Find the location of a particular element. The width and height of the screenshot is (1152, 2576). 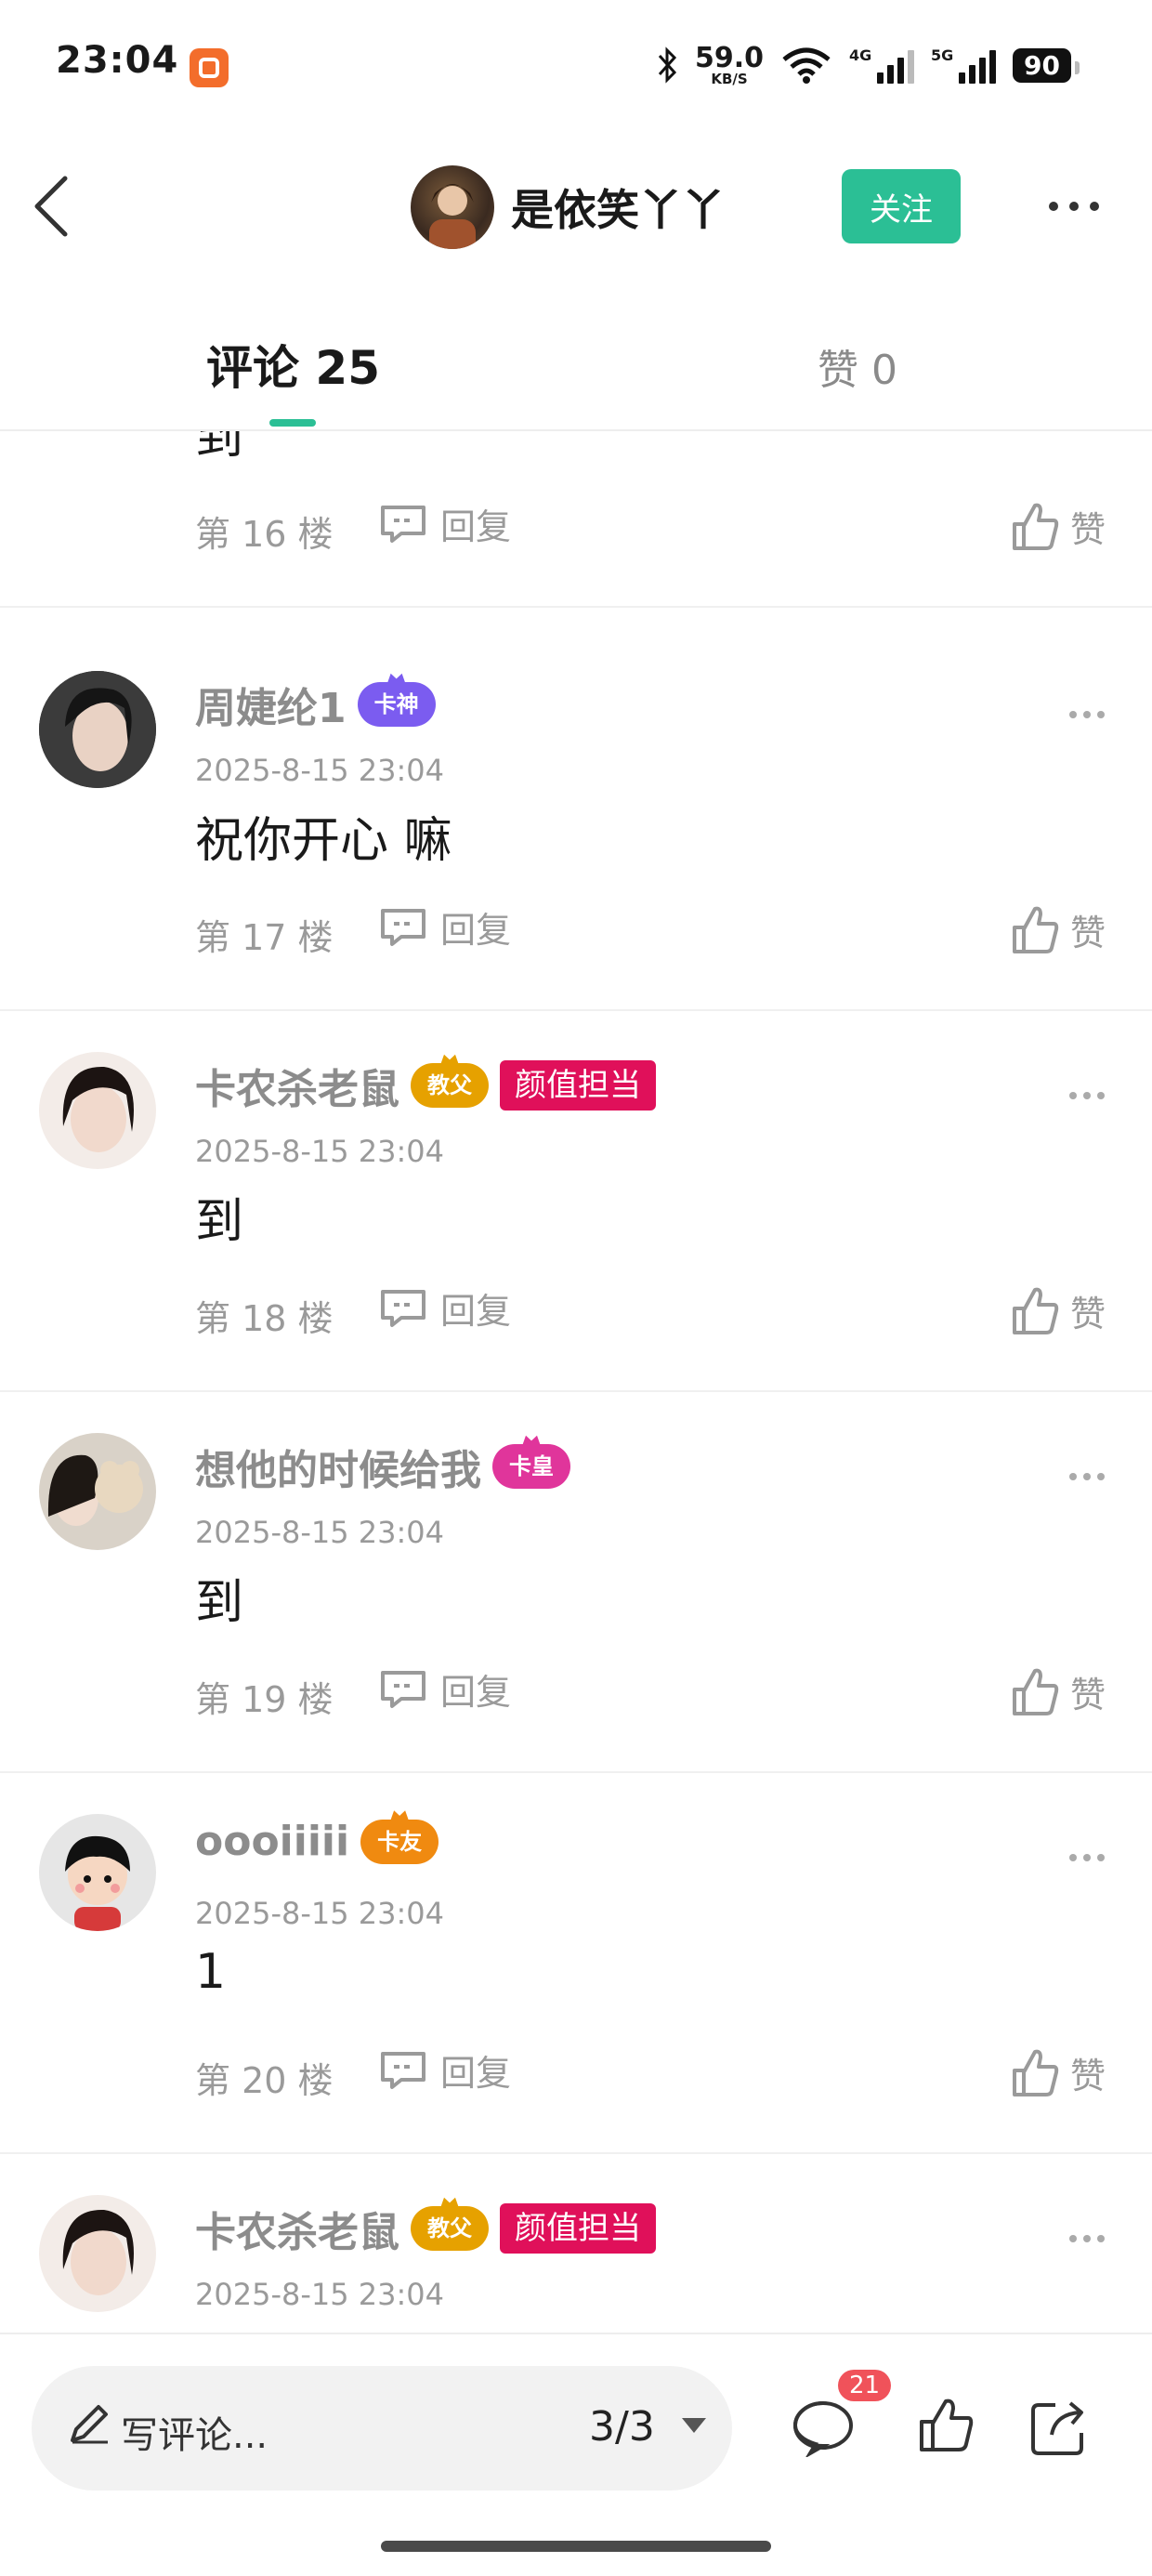

home-indicator is located at coordinates (576, 2546).